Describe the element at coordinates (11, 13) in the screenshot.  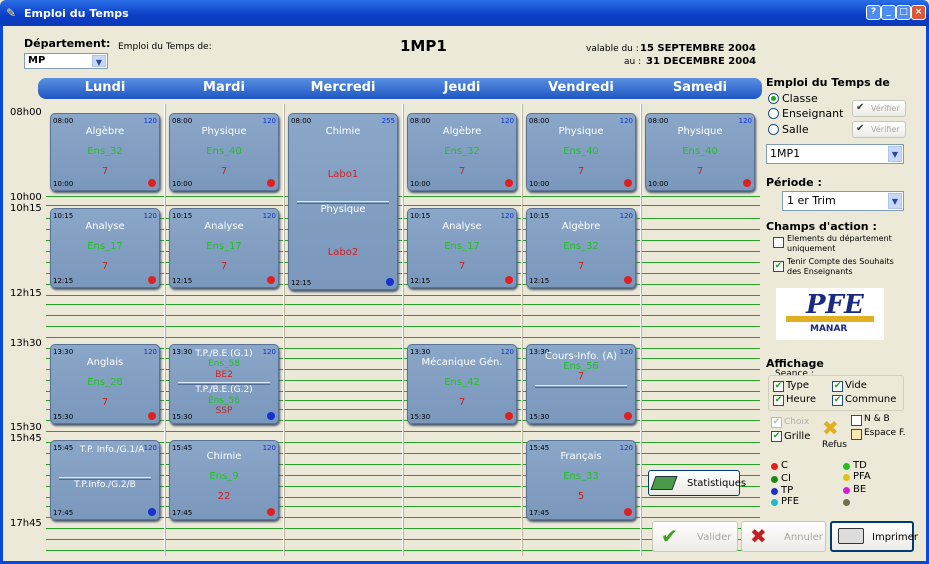
I see `app-icon: ✎` at that location.